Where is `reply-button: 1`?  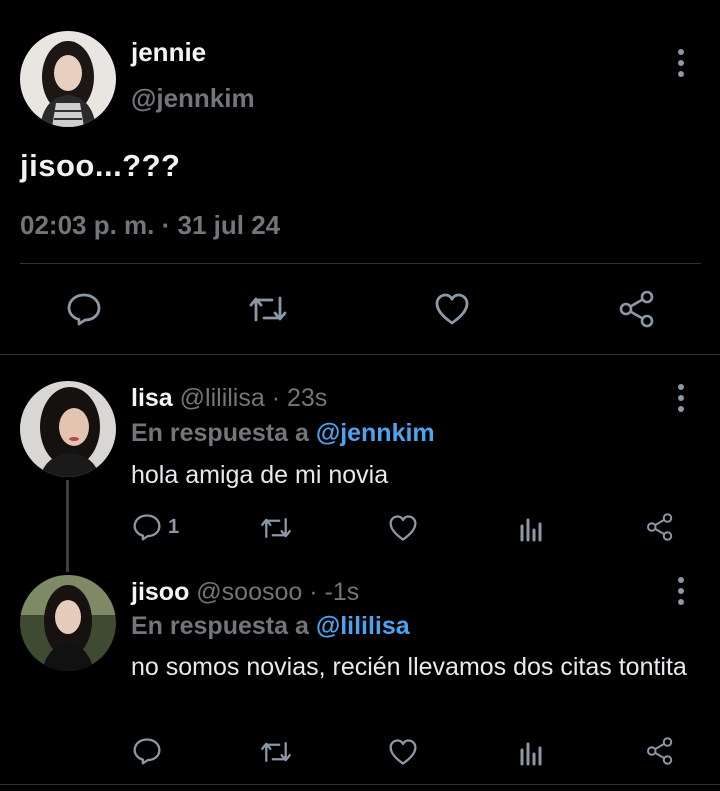 reply-button: 1 is located at coordinates (155, 527).